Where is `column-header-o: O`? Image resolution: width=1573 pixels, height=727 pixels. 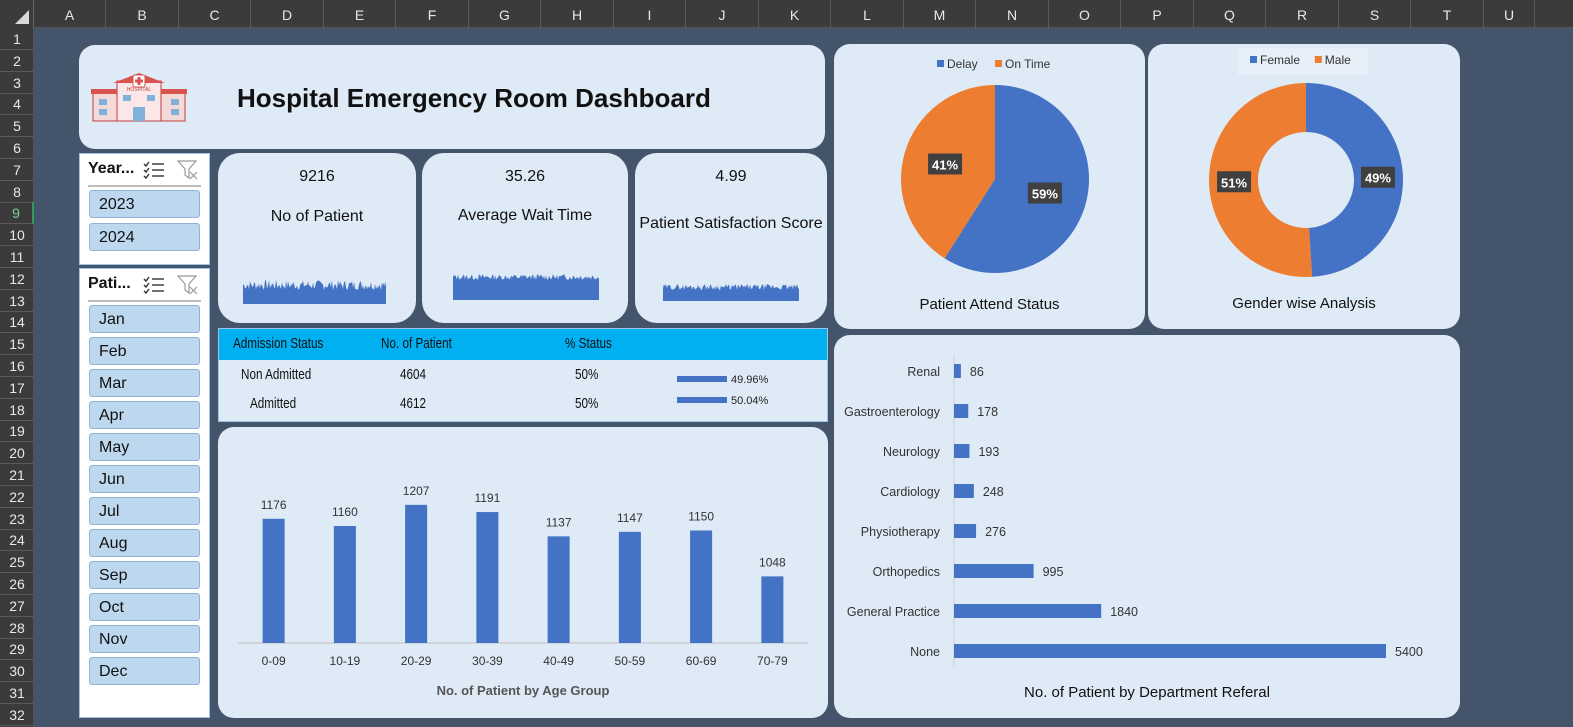
column-header-o: O is located at coordinates (1085, 14).